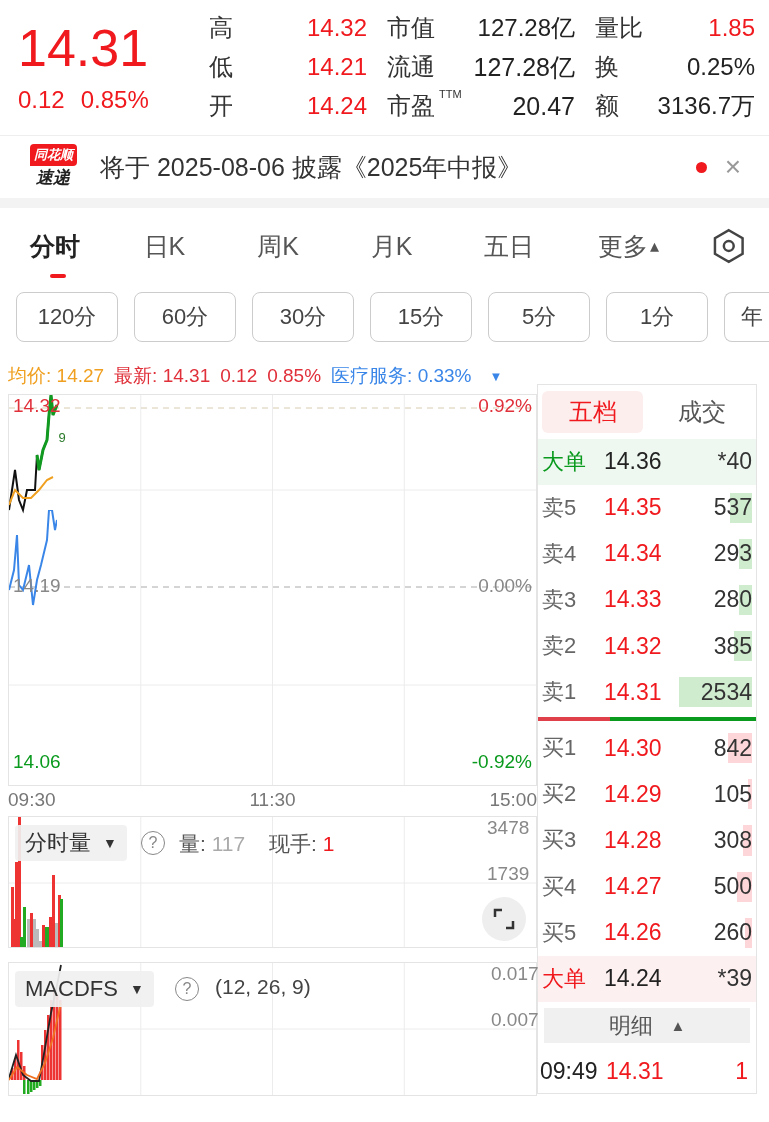 The width and height of the screenshot is (769, 1122). I want to click on stat-label: 市盈$^{TTM}$, so click(424, 104).